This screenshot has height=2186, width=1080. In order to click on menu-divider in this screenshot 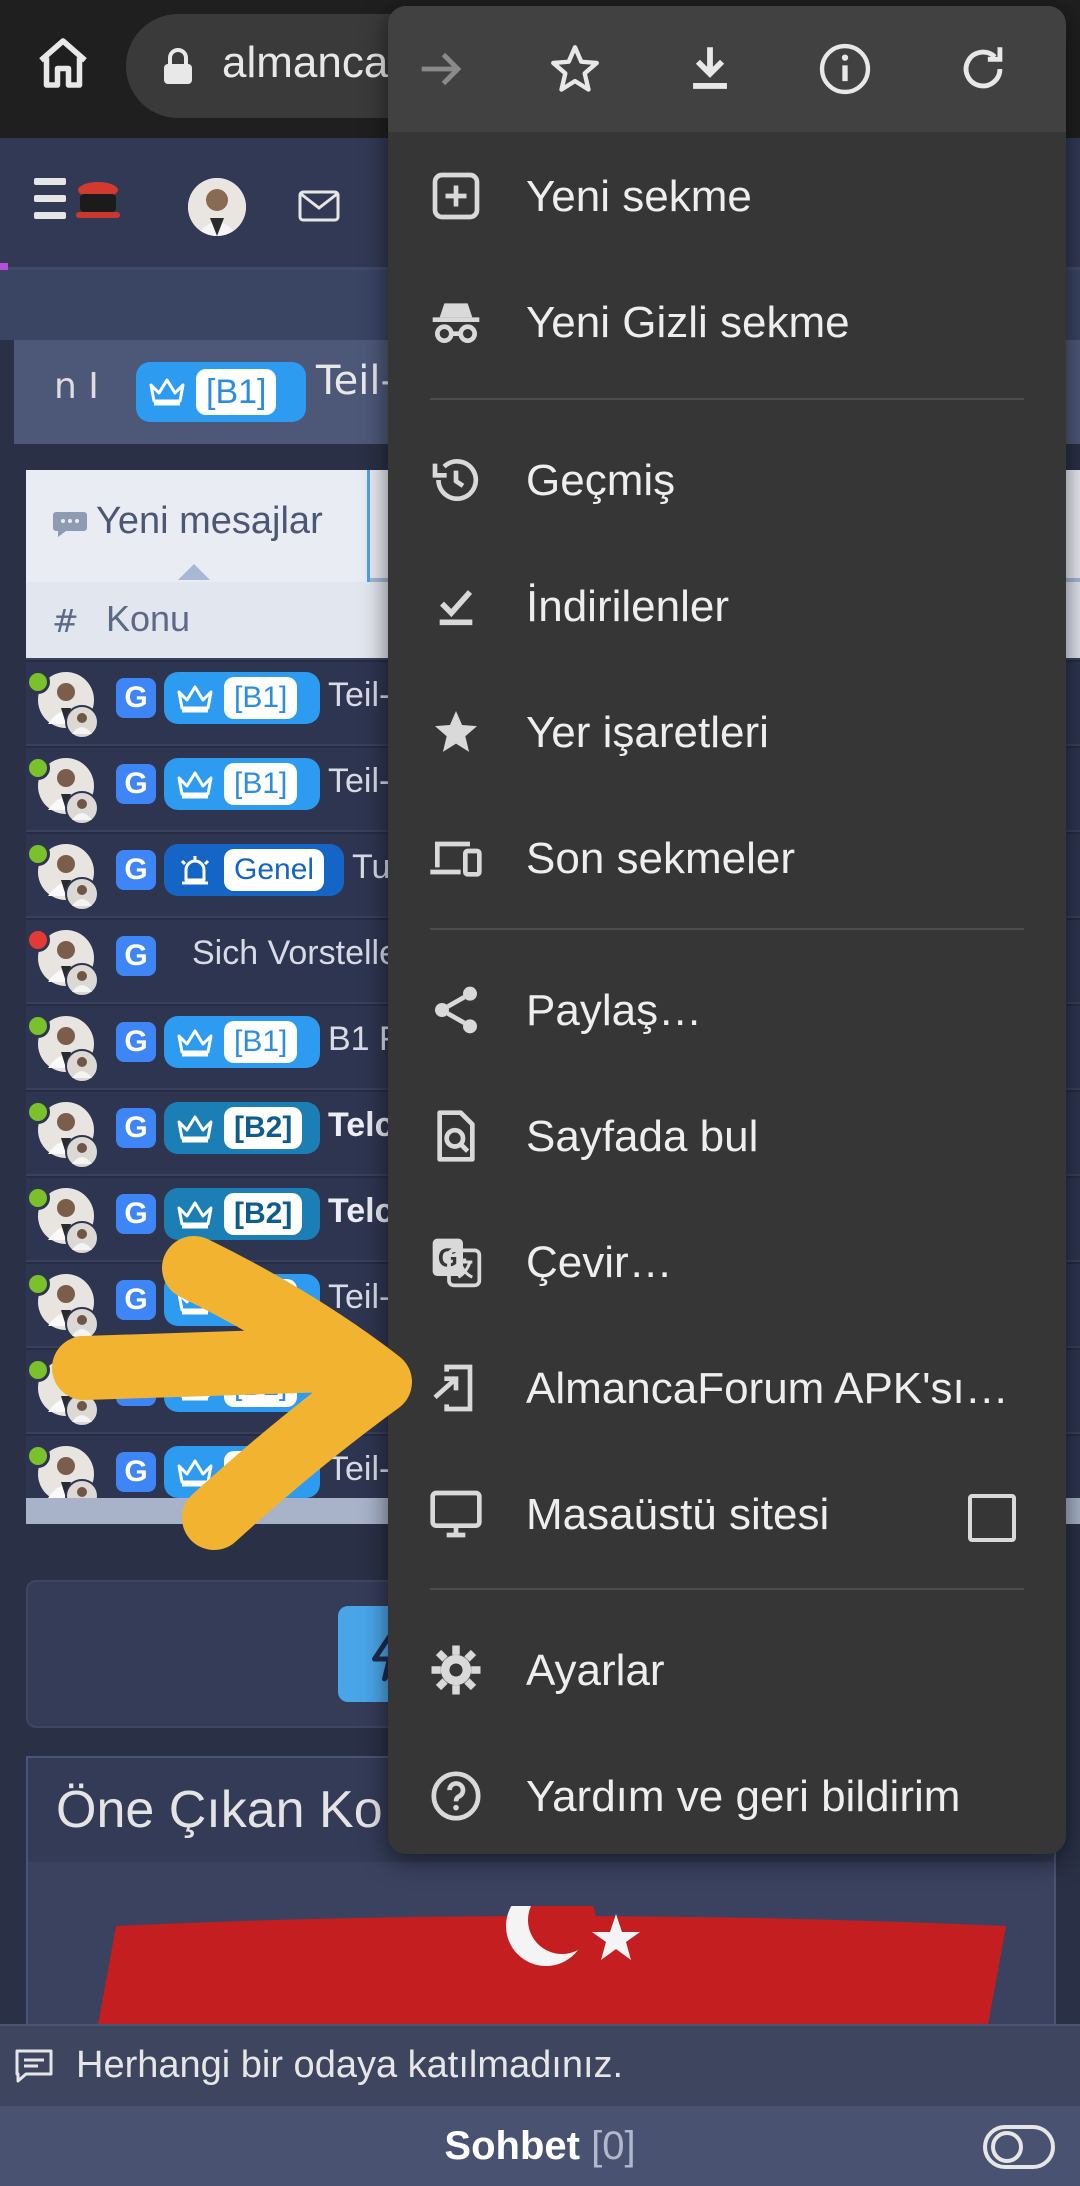, I will do `click(727, 399)`.